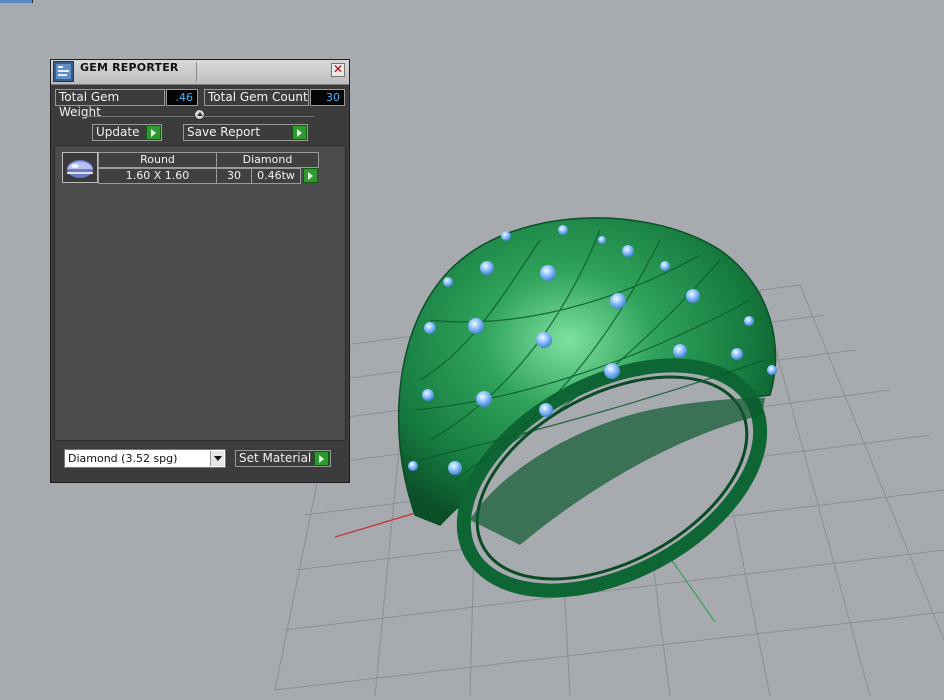 The height and width of the screenshot is (700, 944). Describe the element at coordinates (217, 458) in the screenshot. I see `chevron-down-icon` at that location.